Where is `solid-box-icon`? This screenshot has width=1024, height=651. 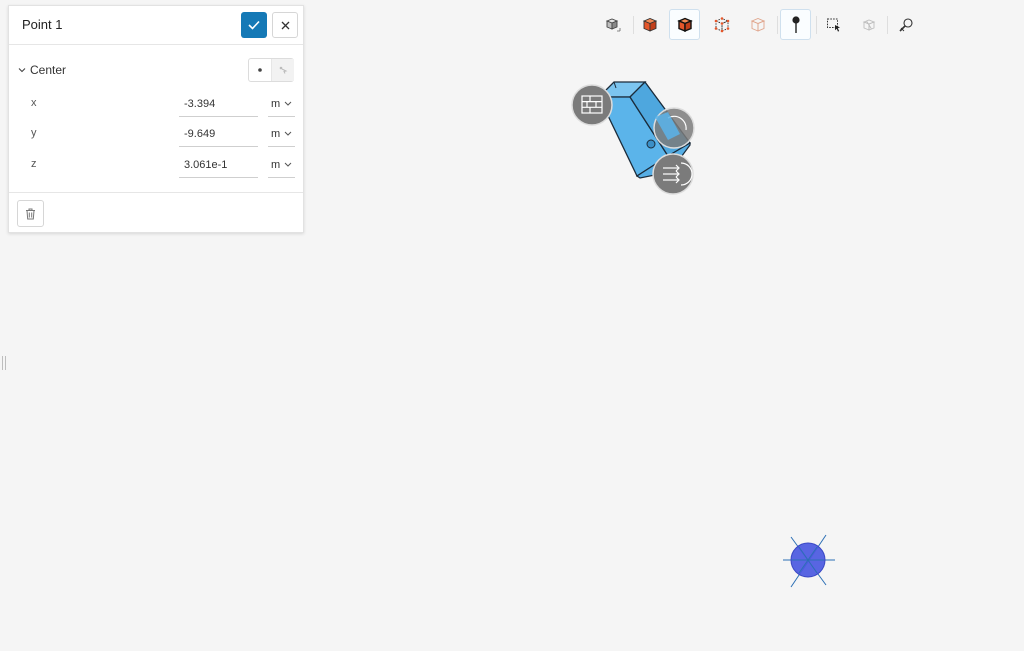
solid-box-icon is located at coordinates (649, 24).